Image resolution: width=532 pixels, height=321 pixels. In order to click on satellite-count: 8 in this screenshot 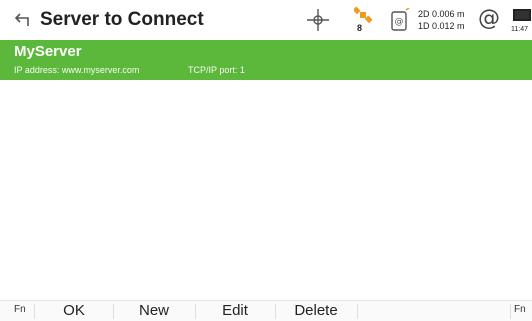, I will do `click(360, 28)`.